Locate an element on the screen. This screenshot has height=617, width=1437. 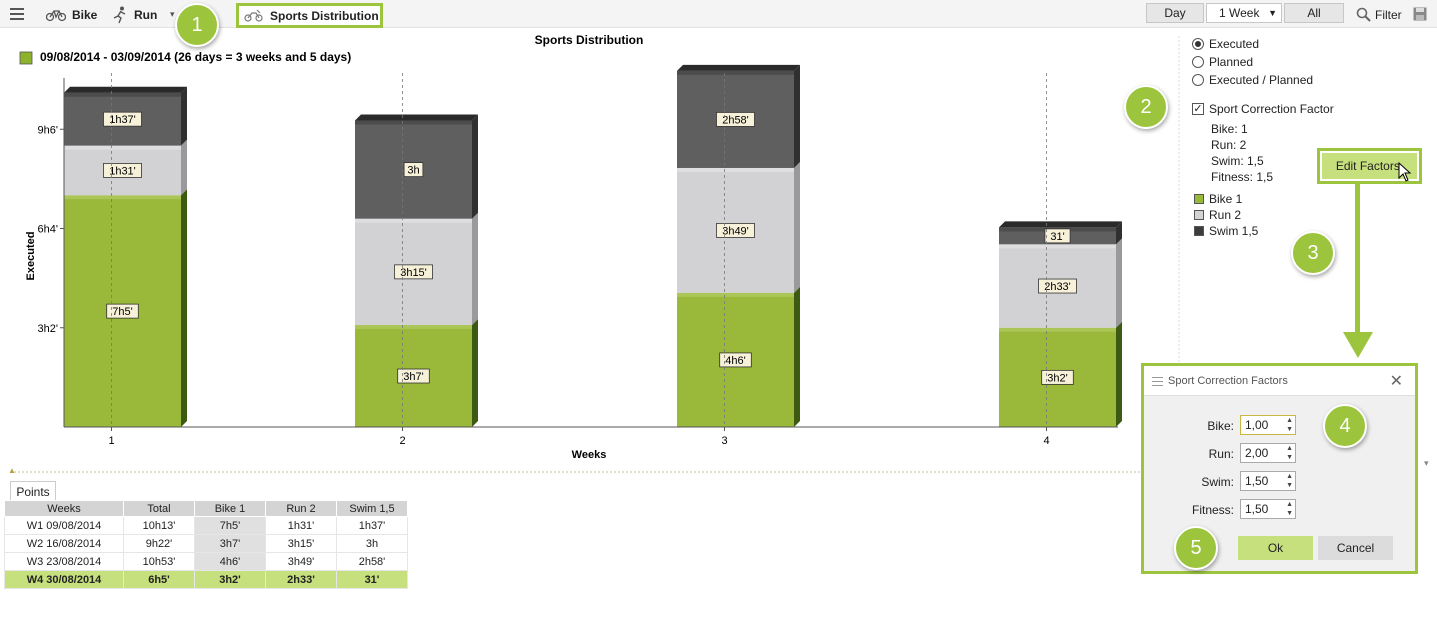
bike-field-label: Bike: is located at coordinates (1220, 426).